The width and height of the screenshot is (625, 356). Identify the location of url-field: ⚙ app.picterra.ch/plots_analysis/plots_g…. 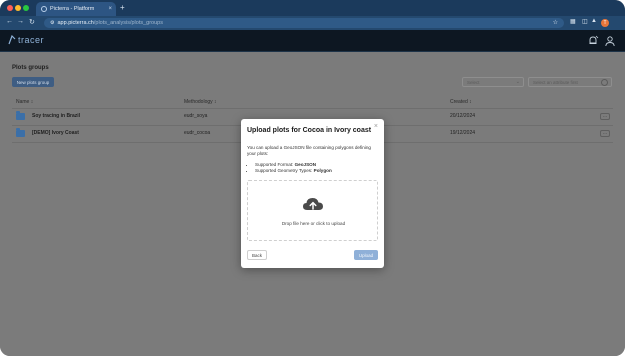
(304, 23).